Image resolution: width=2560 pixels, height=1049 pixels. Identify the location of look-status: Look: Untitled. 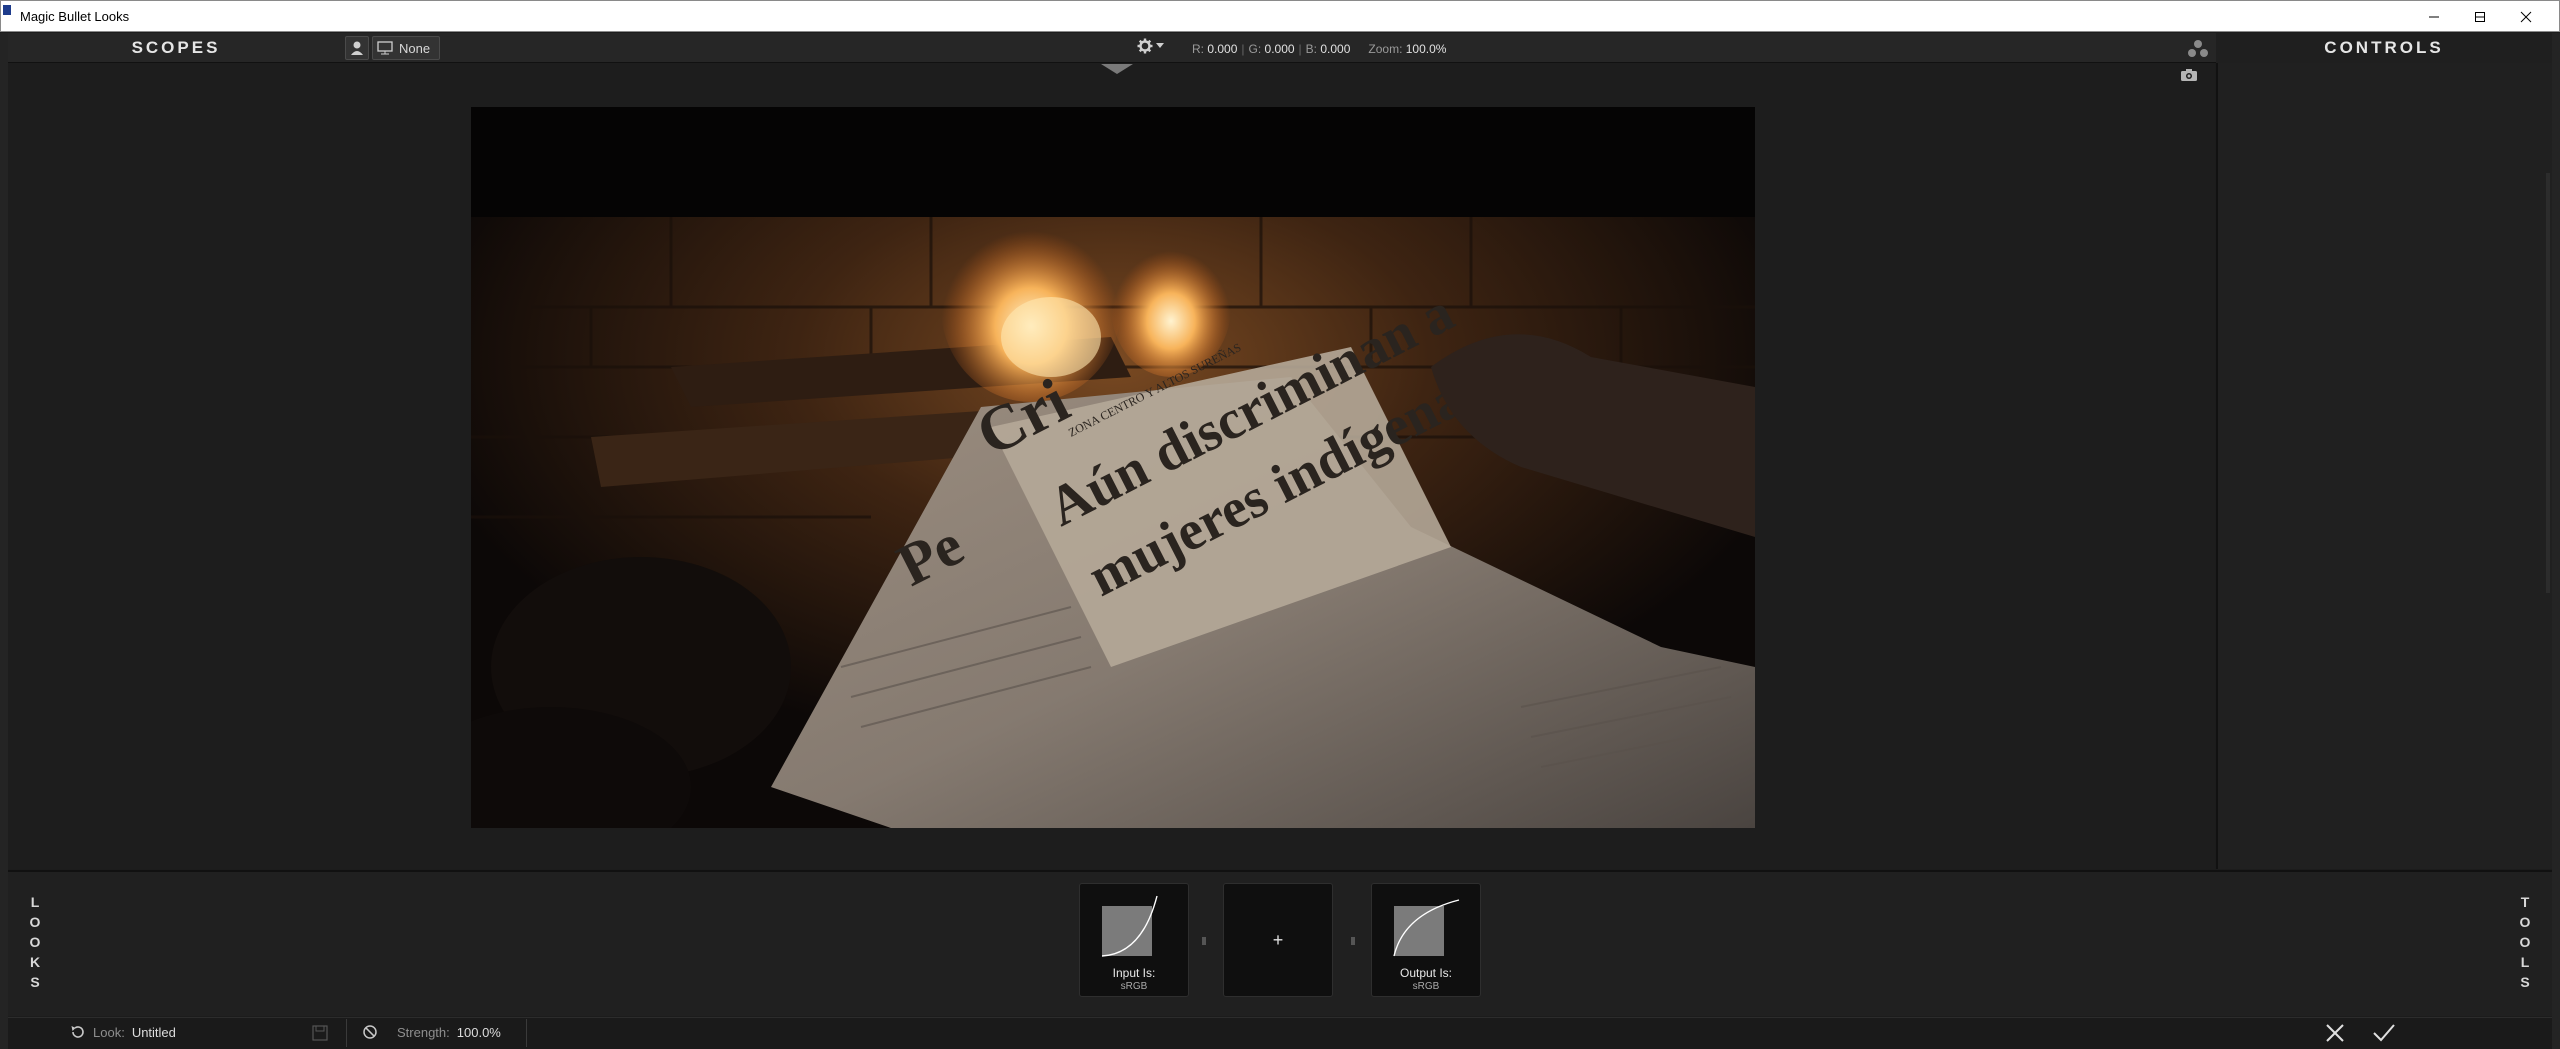
(123, 1032).